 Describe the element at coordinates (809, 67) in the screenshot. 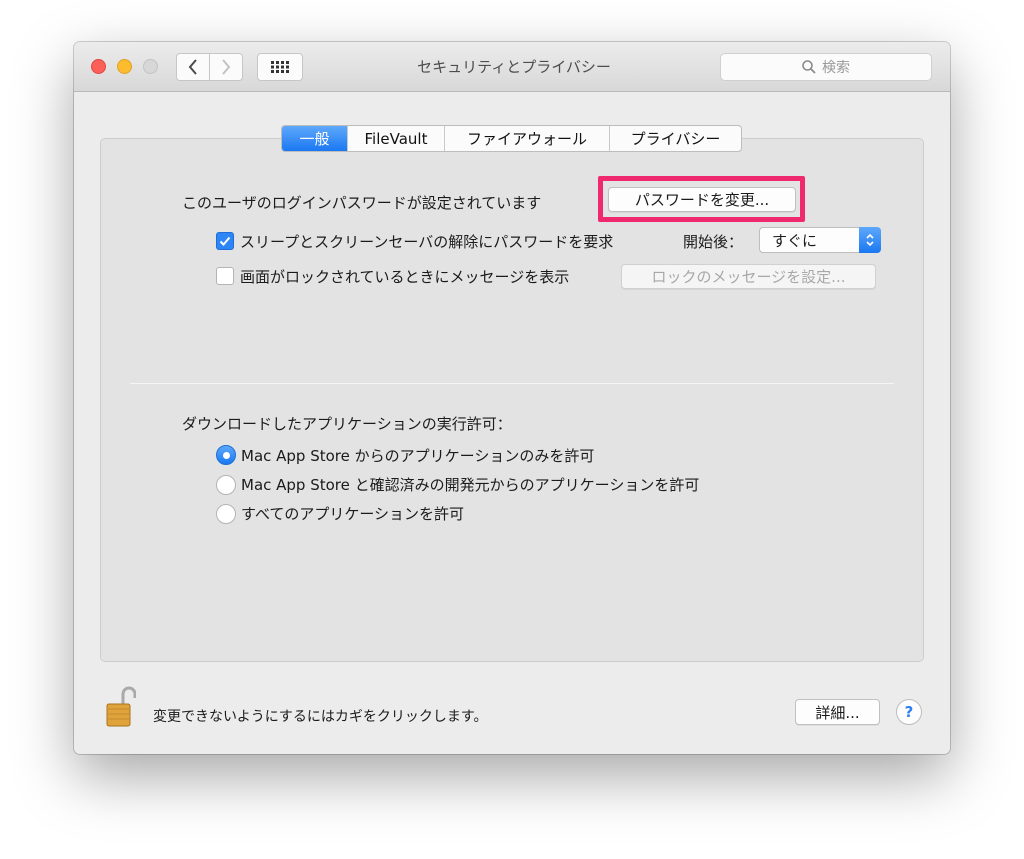

I see `search-icon` at that location.